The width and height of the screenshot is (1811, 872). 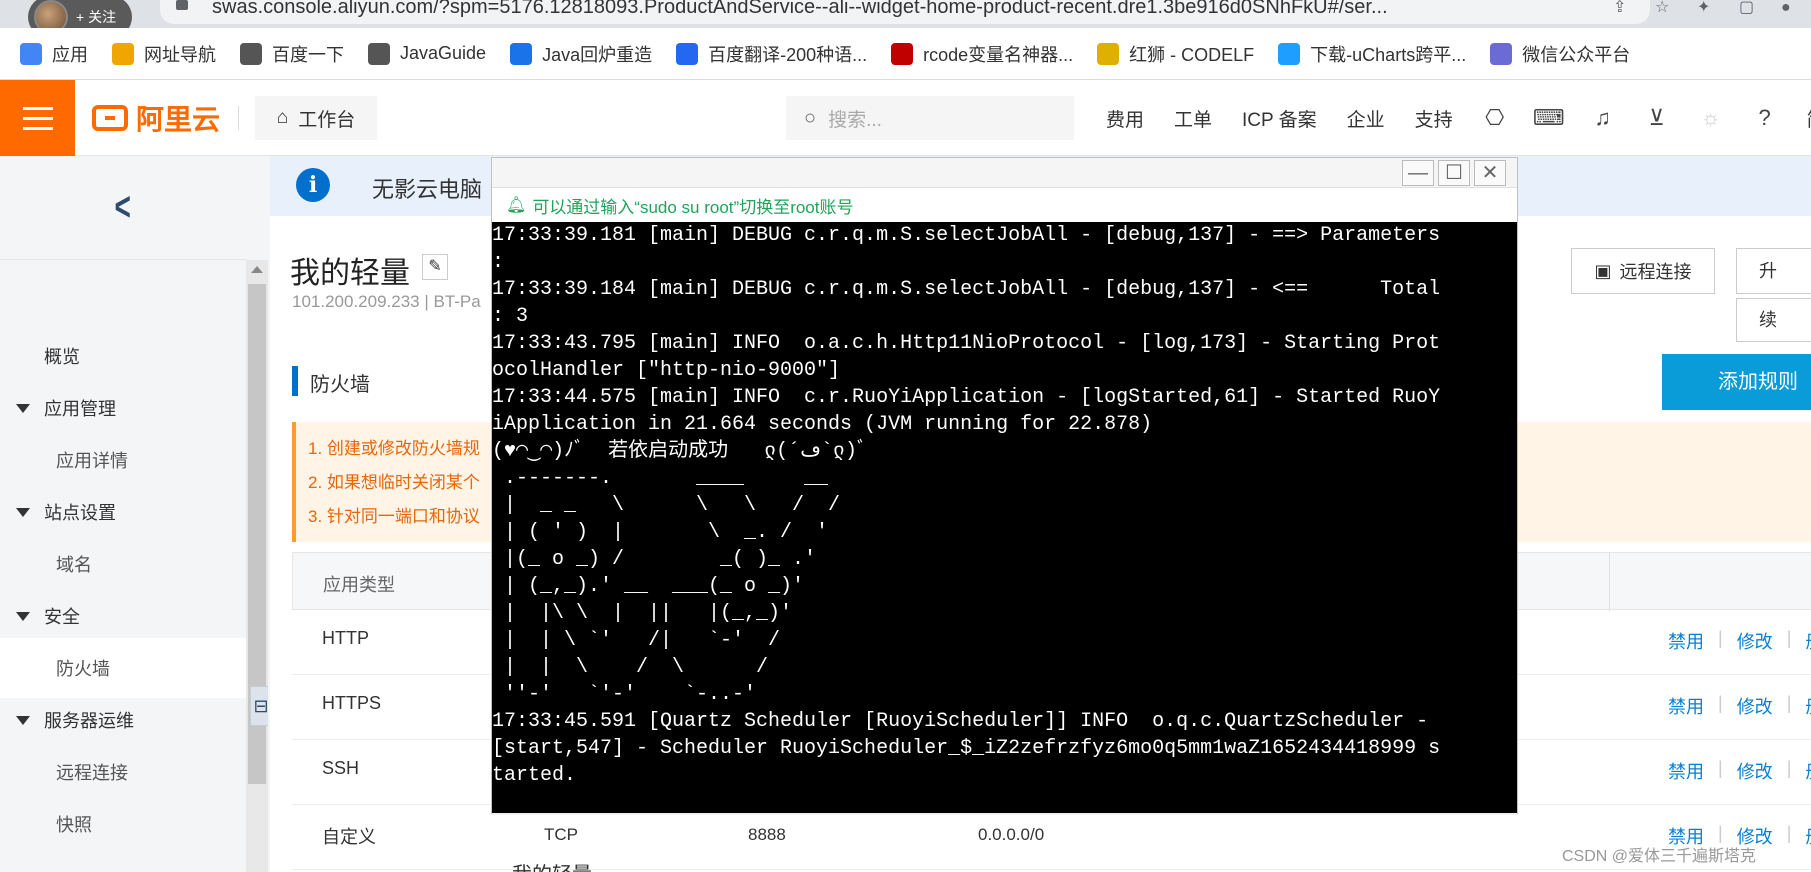 What do you see at coordinates (70, 54) in the screenshot?
I see `bookmark-label: 应用` at bounding box center [70, 54].